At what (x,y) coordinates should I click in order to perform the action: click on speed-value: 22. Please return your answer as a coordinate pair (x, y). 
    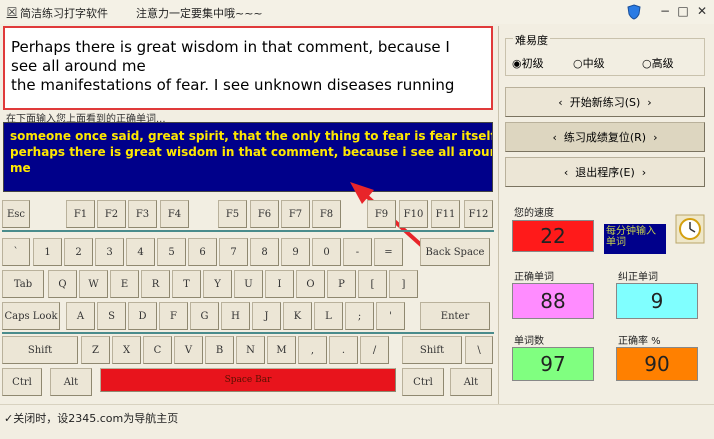
    Looking at the image, I should click on (553, 236).